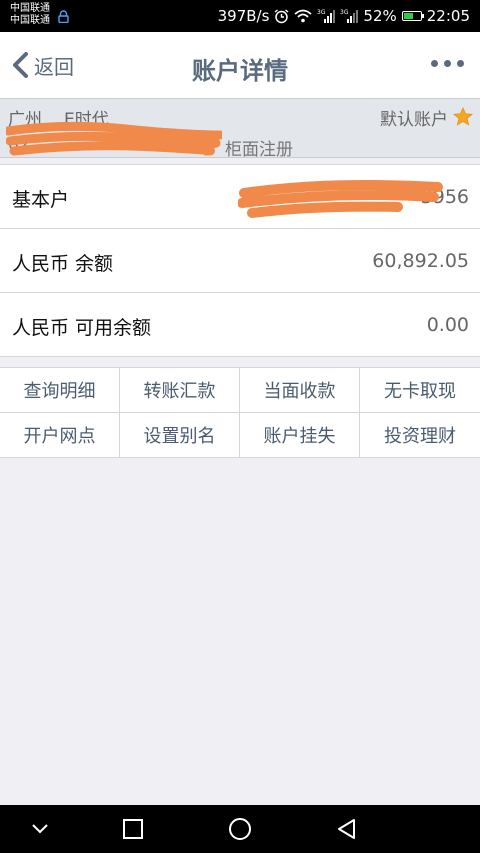 Image resolution: width=480 pixels, height=853 pixels. What do you see at coordinates (240, 129) in the screenshot?
I see `account-header: 广州 E时代 默认账户 62 07 柜面注册` at bounding box center [240, 129].